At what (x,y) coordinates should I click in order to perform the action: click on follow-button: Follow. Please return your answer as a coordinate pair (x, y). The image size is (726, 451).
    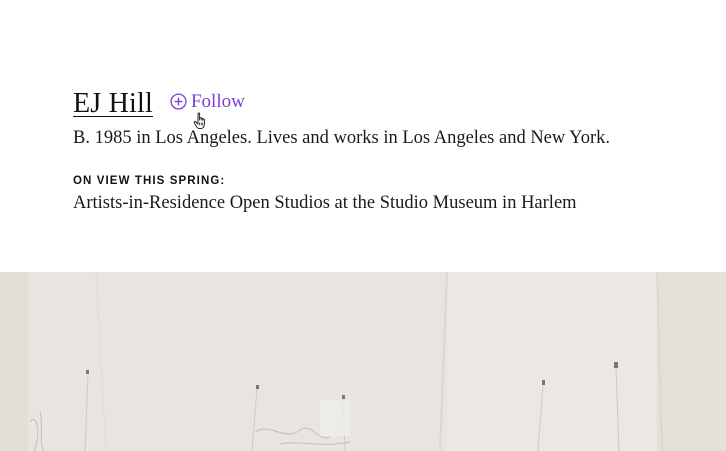
    Looking at the image, I should click on (207, 102).